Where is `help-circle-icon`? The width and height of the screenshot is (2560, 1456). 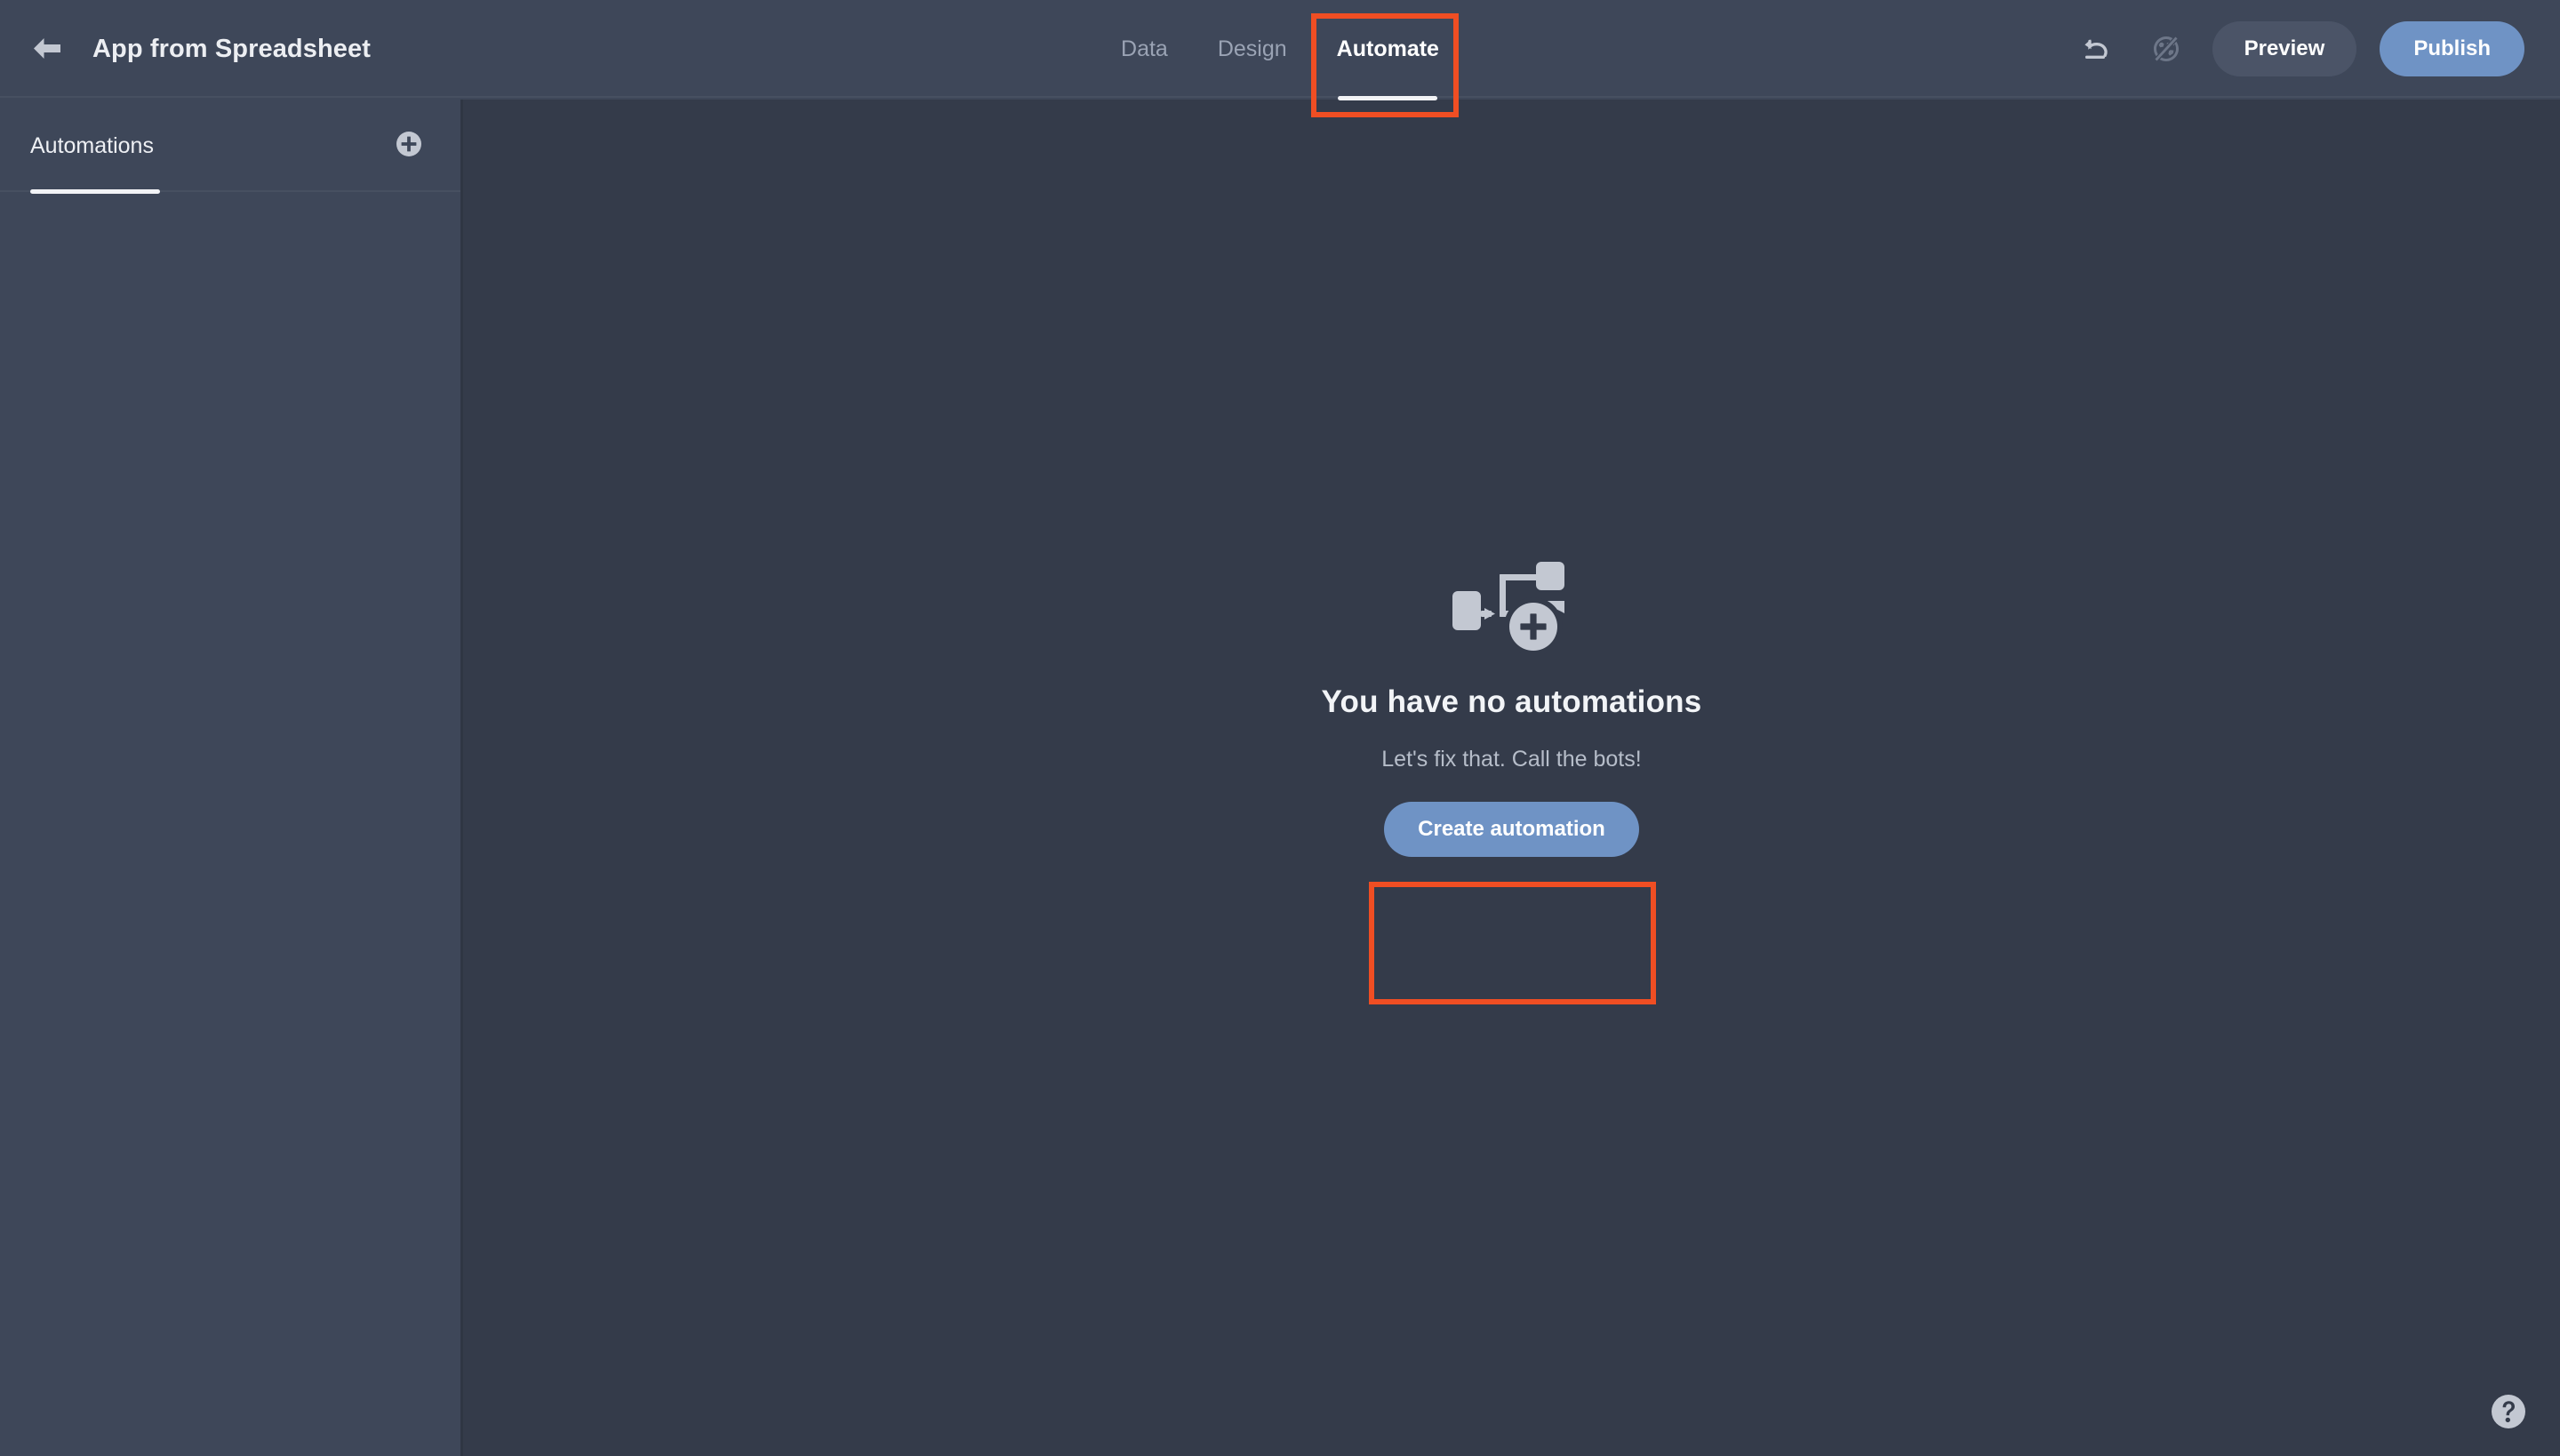 help-circle-icon is located at coordinates (2508, 1411).